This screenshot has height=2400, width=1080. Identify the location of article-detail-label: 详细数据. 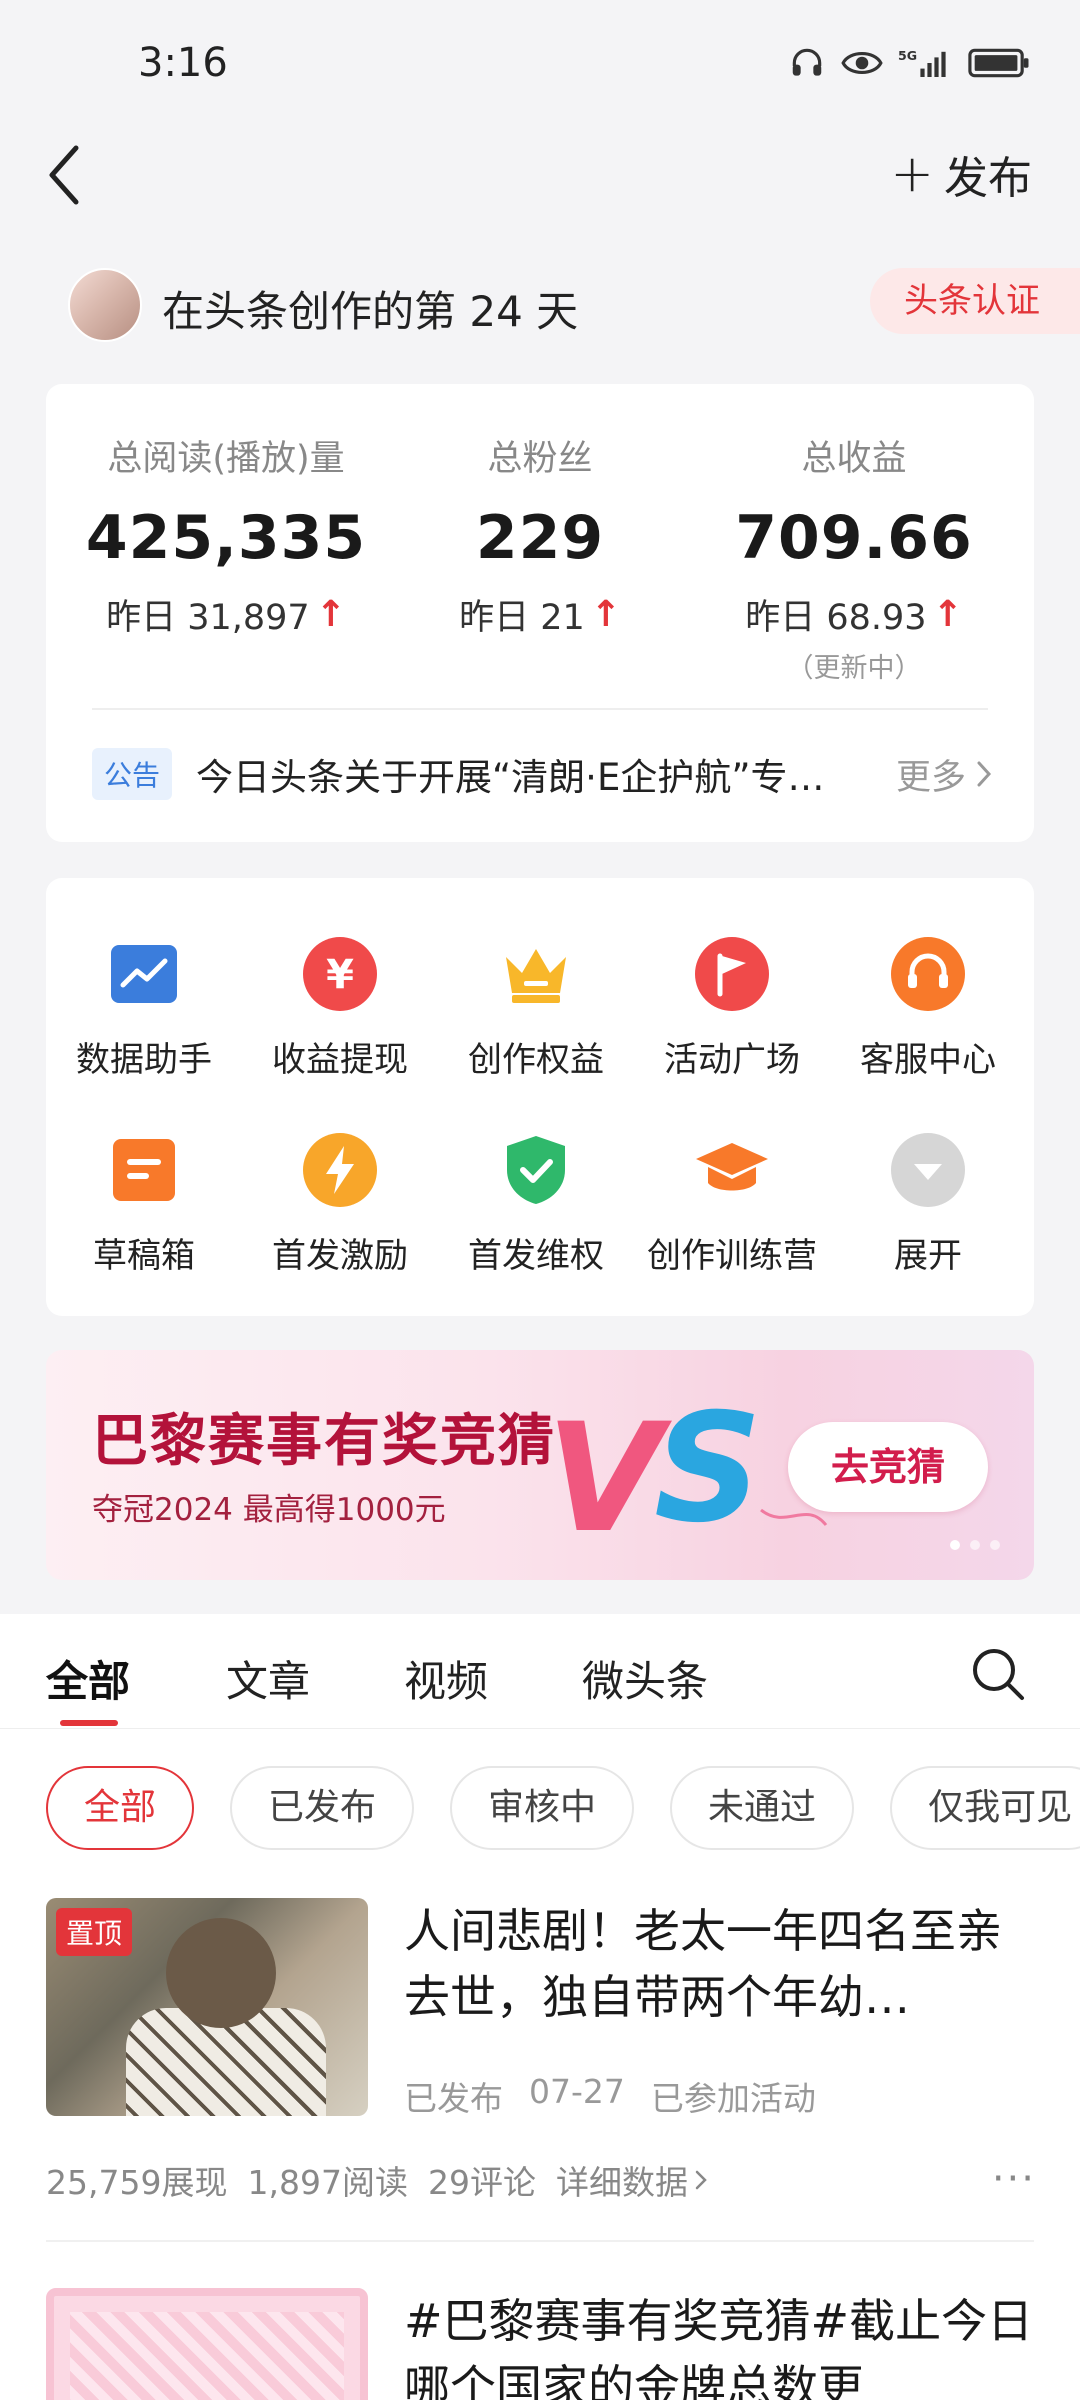
(621, 2182).